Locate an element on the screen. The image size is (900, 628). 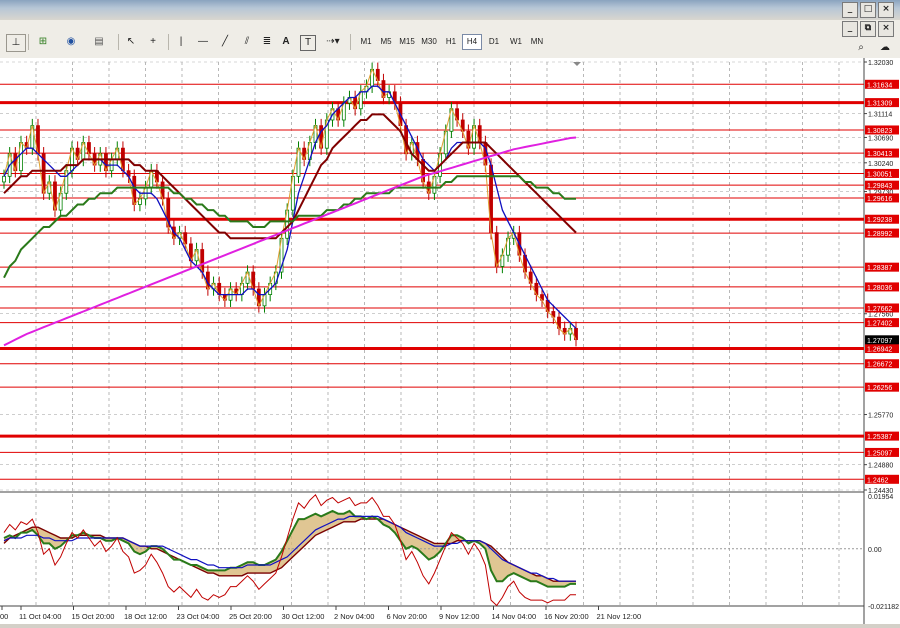
close-button: × is located at coordinates (886, 10).